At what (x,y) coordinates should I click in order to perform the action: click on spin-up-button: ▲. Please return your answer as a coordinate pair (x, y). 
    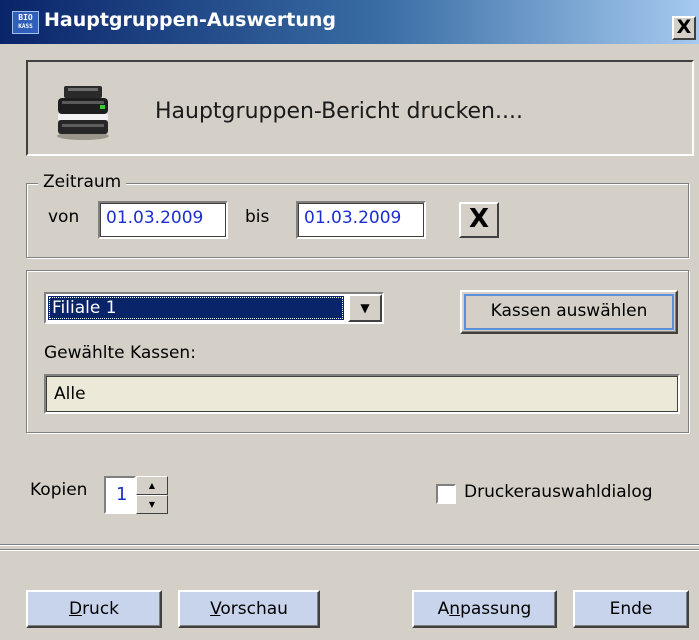
    Looking at the image, I should click on (152, 485).